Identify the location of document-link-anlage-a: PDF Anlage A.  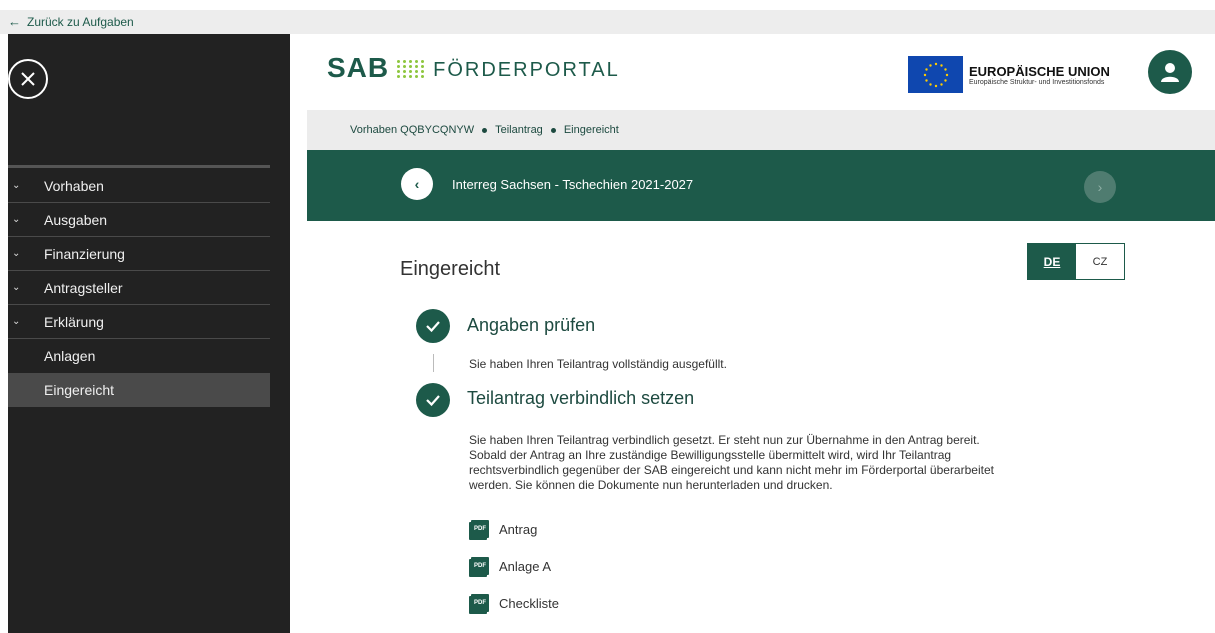
(511, 566).